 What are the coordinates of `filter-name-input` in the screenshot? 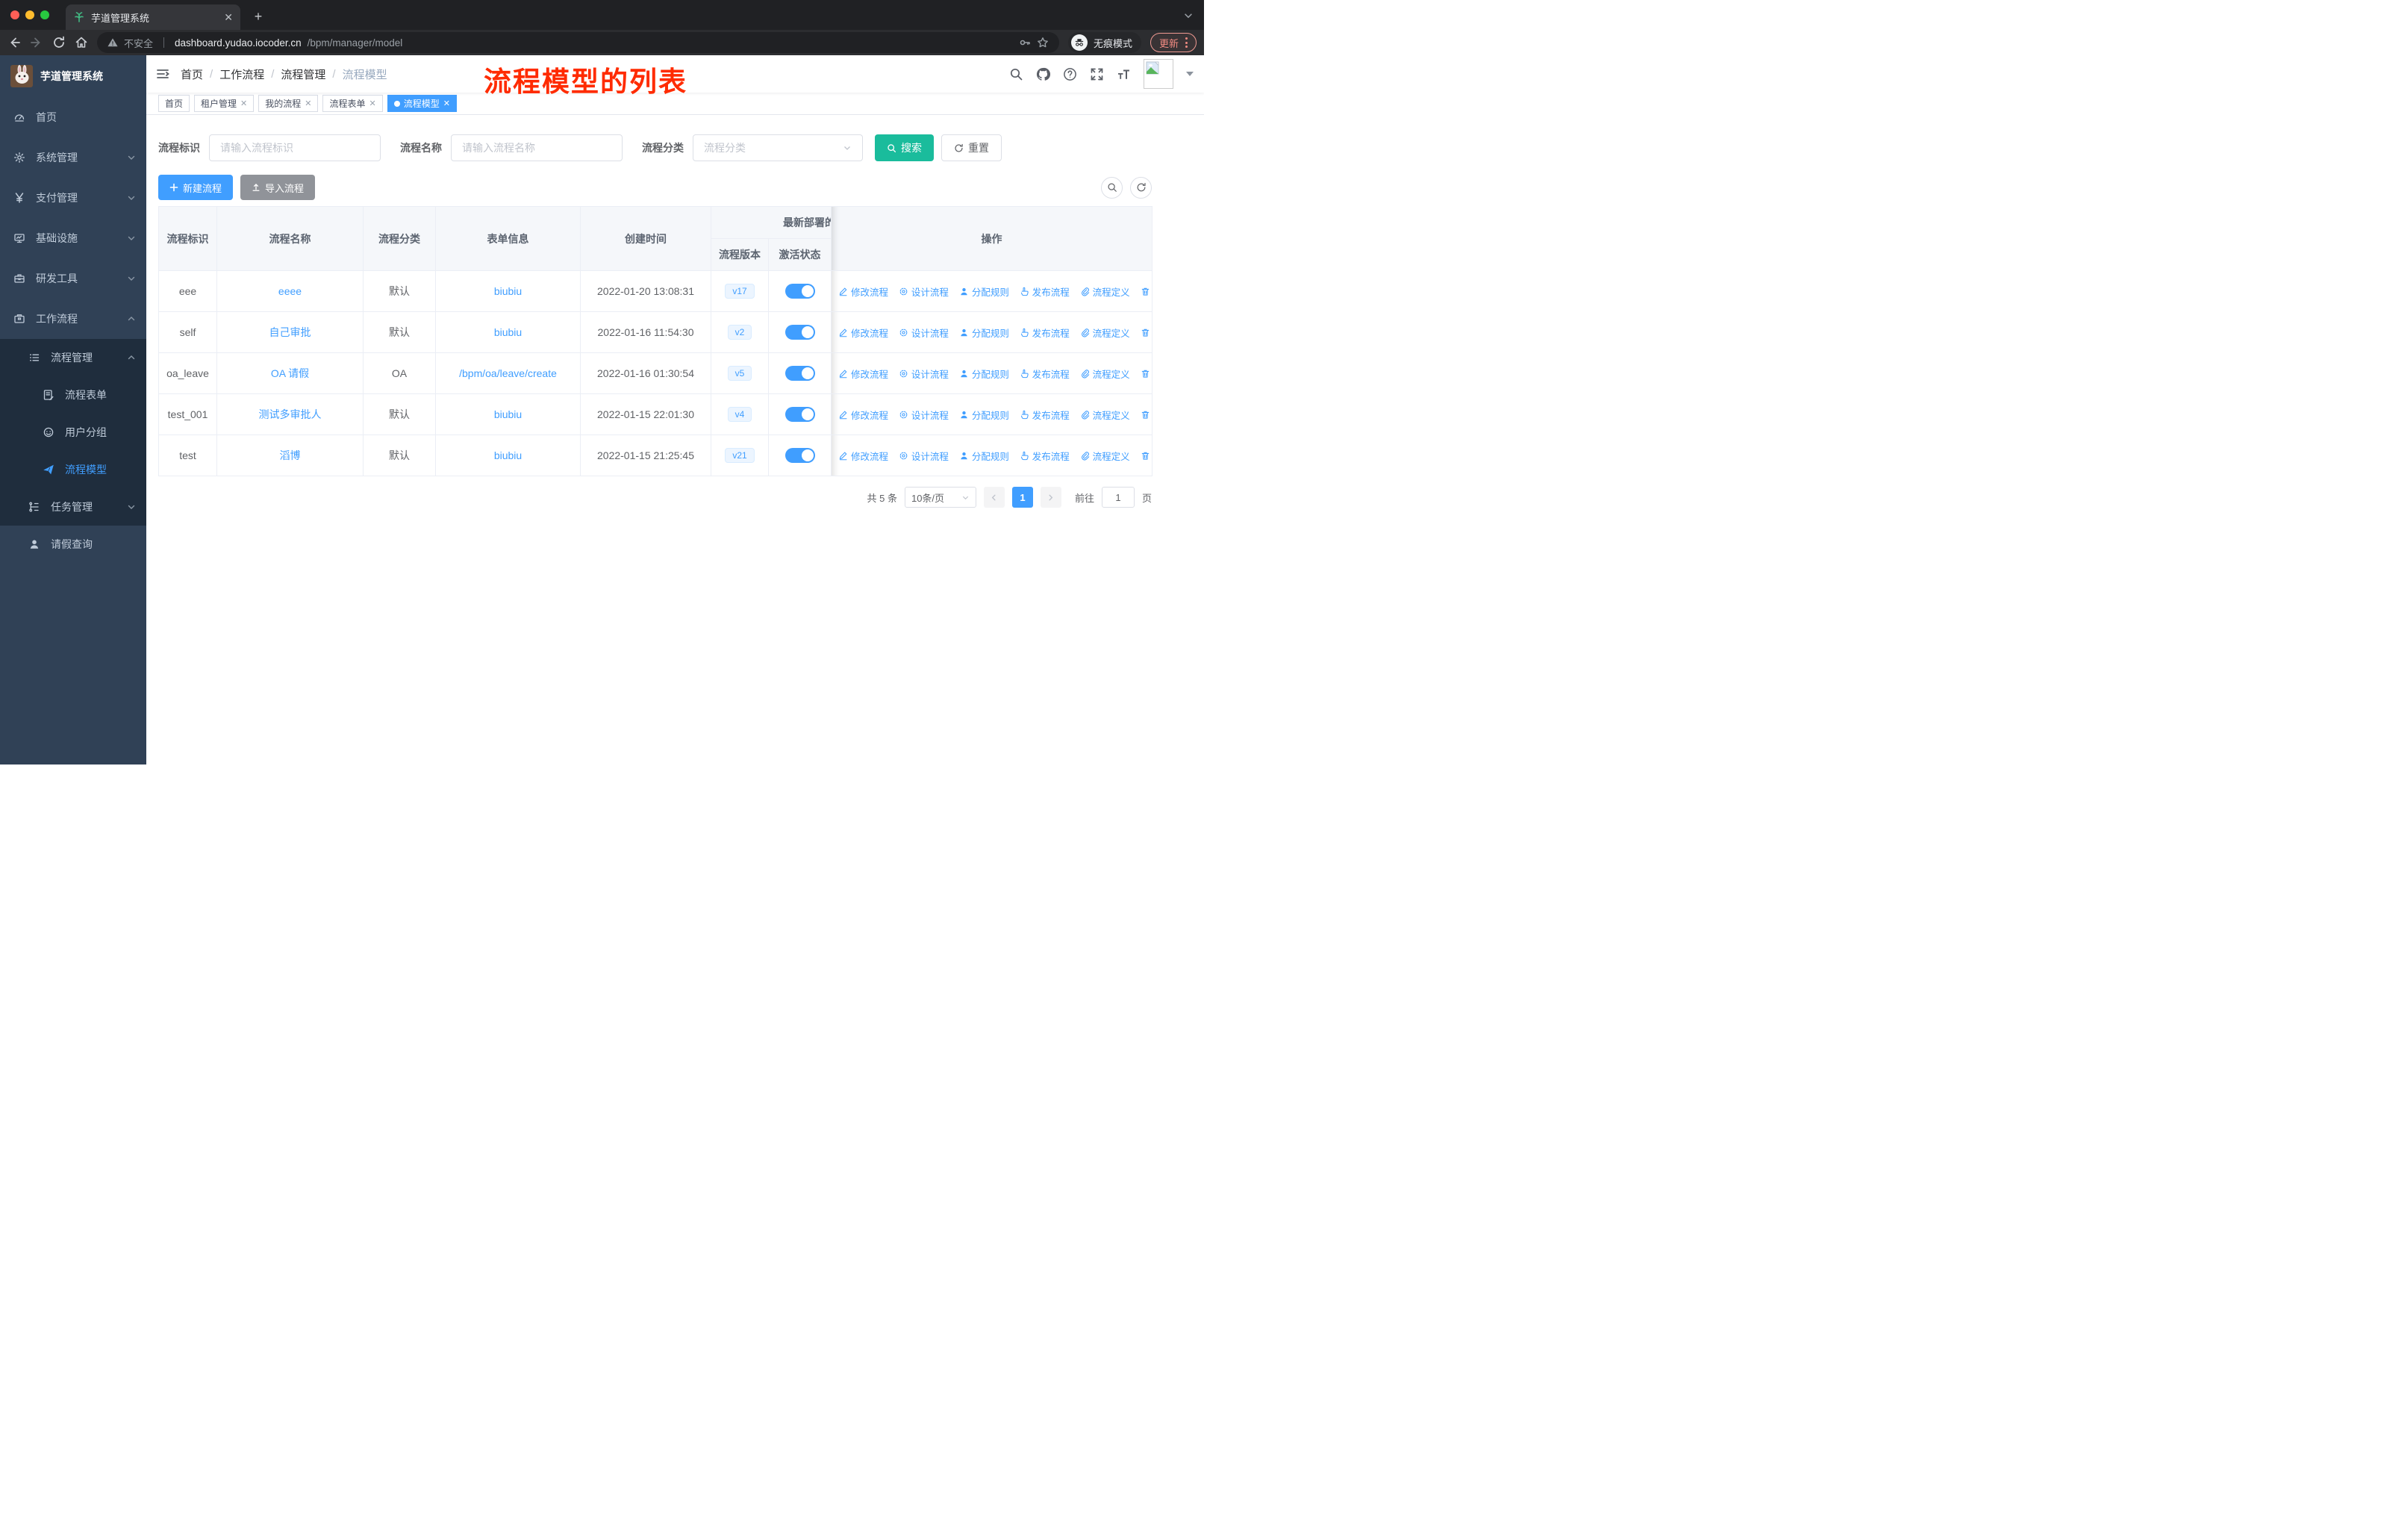 It's located at (537, 147).